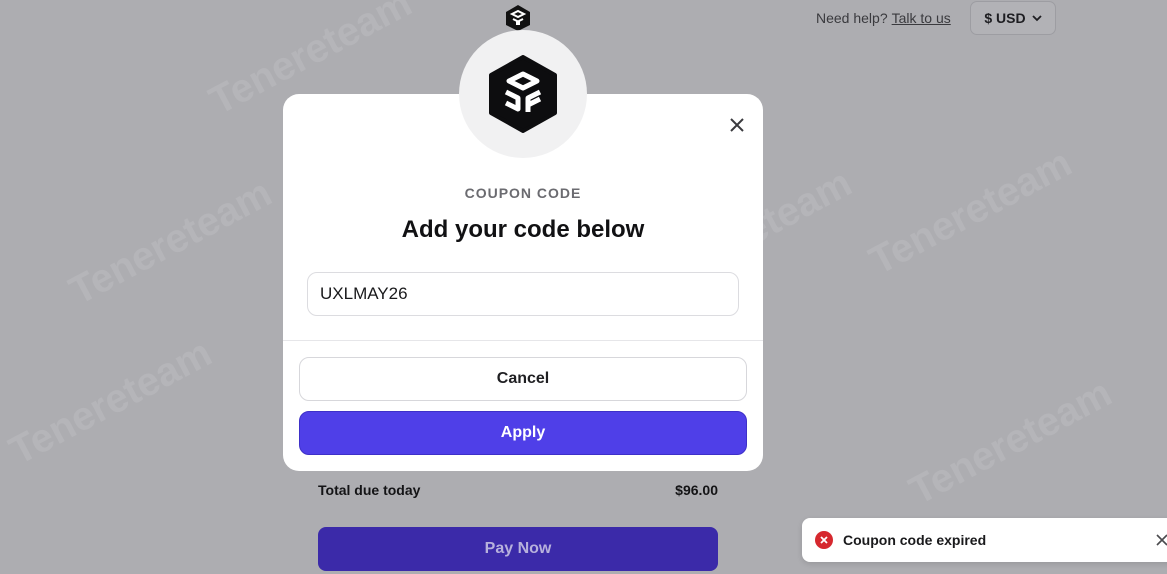 The width and height of the screenshot is (1167, 574). I want to click on toast-close-button, so click(1159, 540).